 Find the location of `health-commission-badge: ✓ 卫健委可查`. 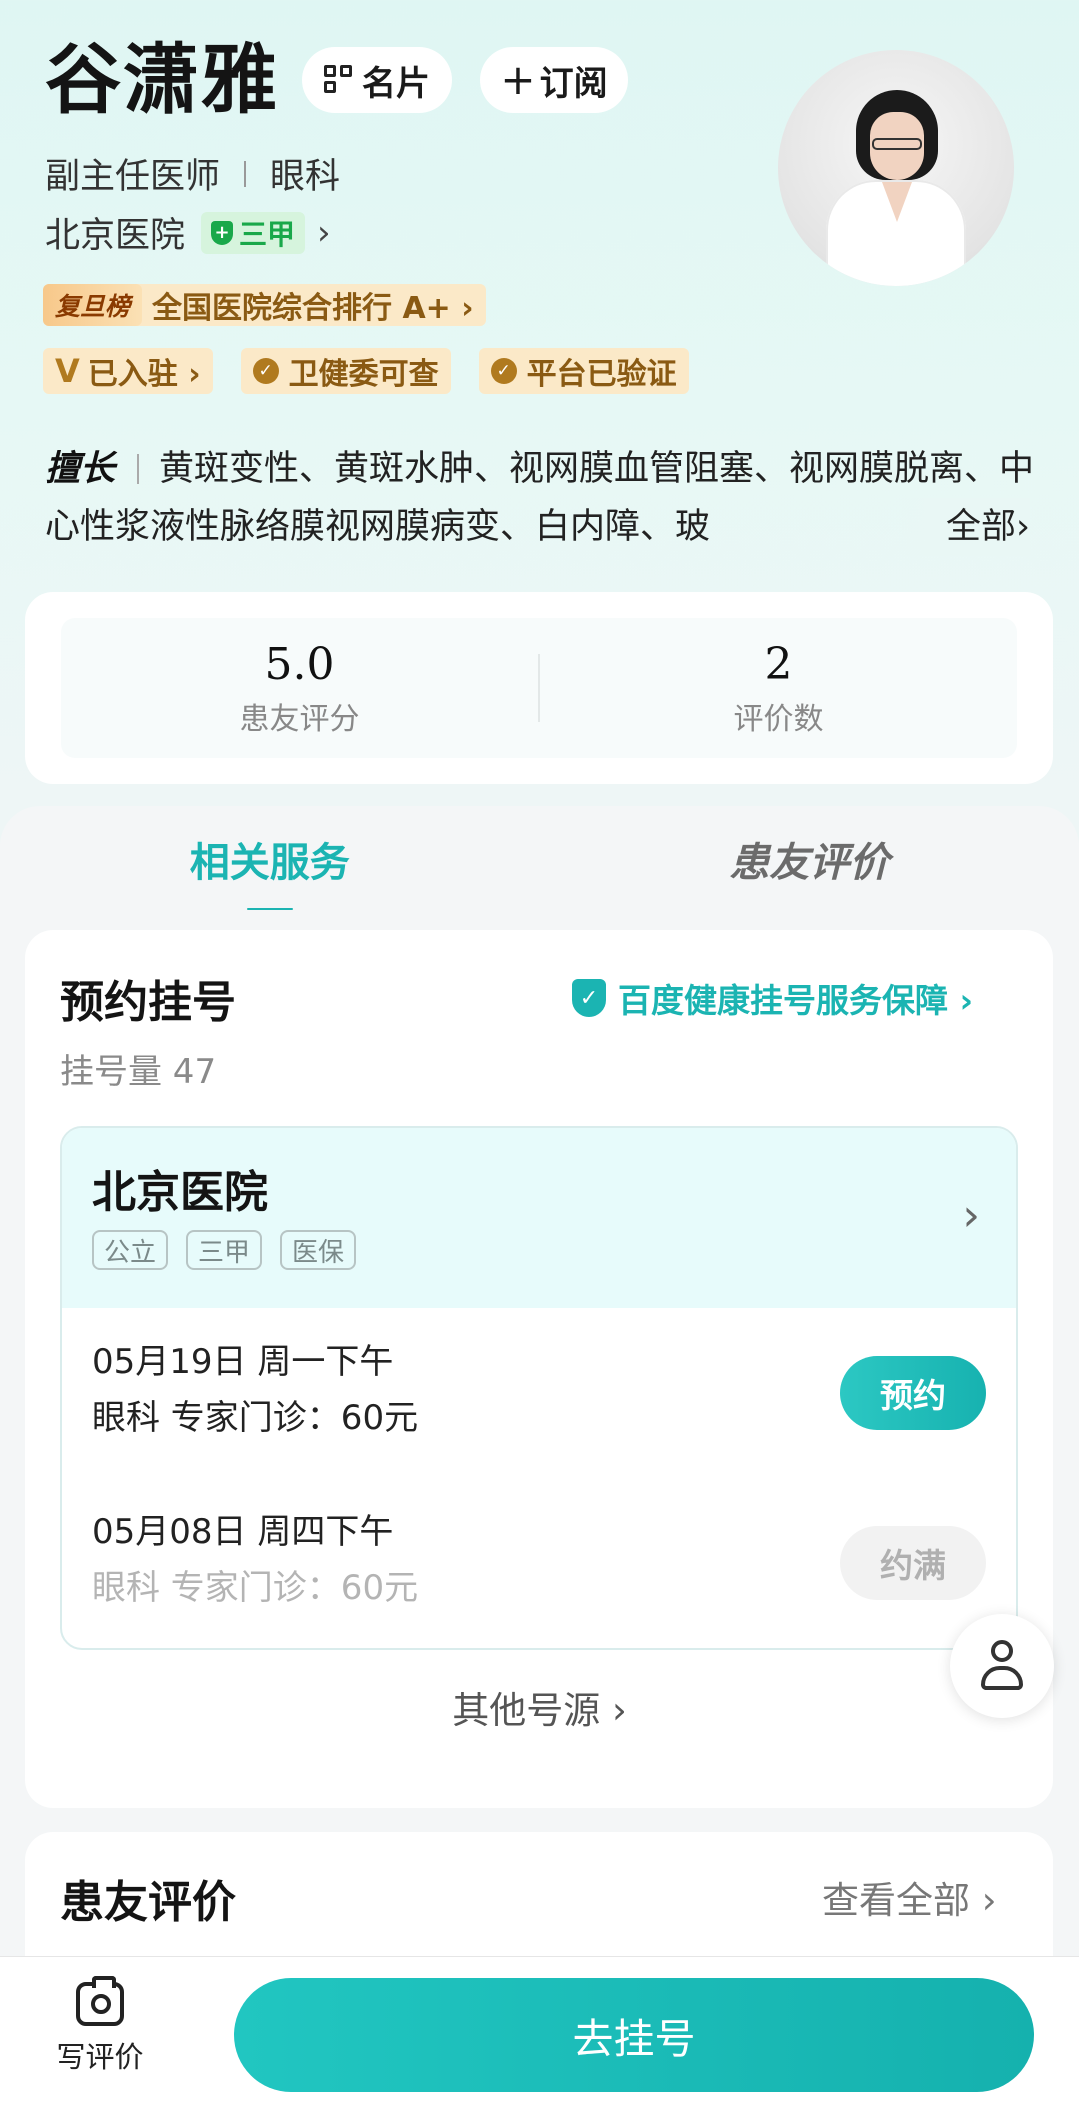

health-commission-badge: ✓ 卫健委可查 is located at coordinates (345, 371).